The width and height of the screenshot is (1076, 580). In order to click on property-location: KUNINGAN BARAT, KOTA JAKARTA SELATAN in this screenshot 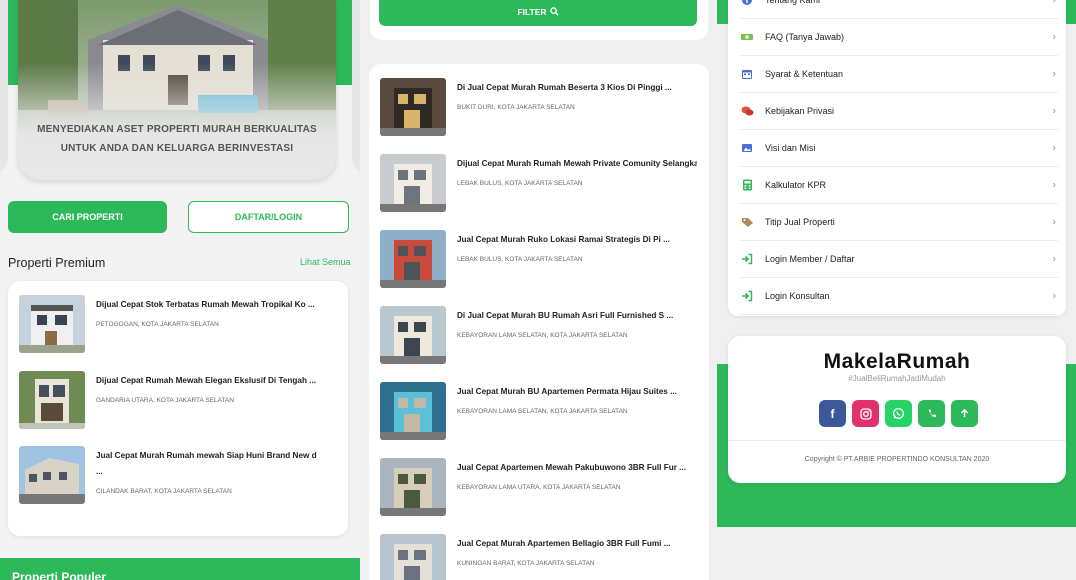, I will do `click(526, 563)`.